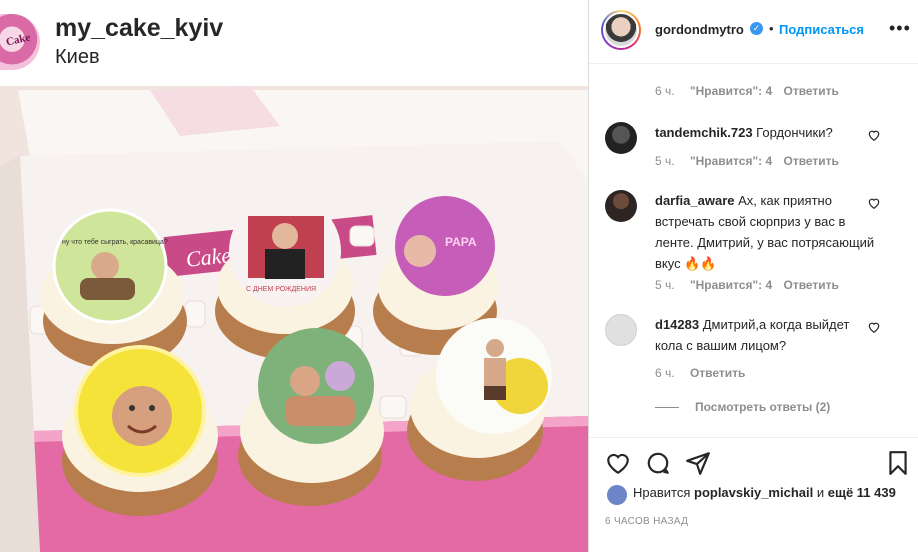 The image size is (918, 552). What do you see at coordinates (695, 200) in the screenshot?
I see `comment-username: darfia_aware` at bounding box center [695, 200].